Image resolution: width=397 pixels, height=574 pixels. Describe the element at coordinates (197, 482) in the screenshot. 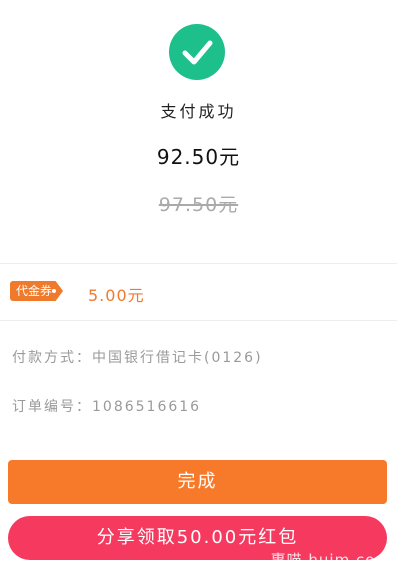

I see `done-button: 完成` at that location.